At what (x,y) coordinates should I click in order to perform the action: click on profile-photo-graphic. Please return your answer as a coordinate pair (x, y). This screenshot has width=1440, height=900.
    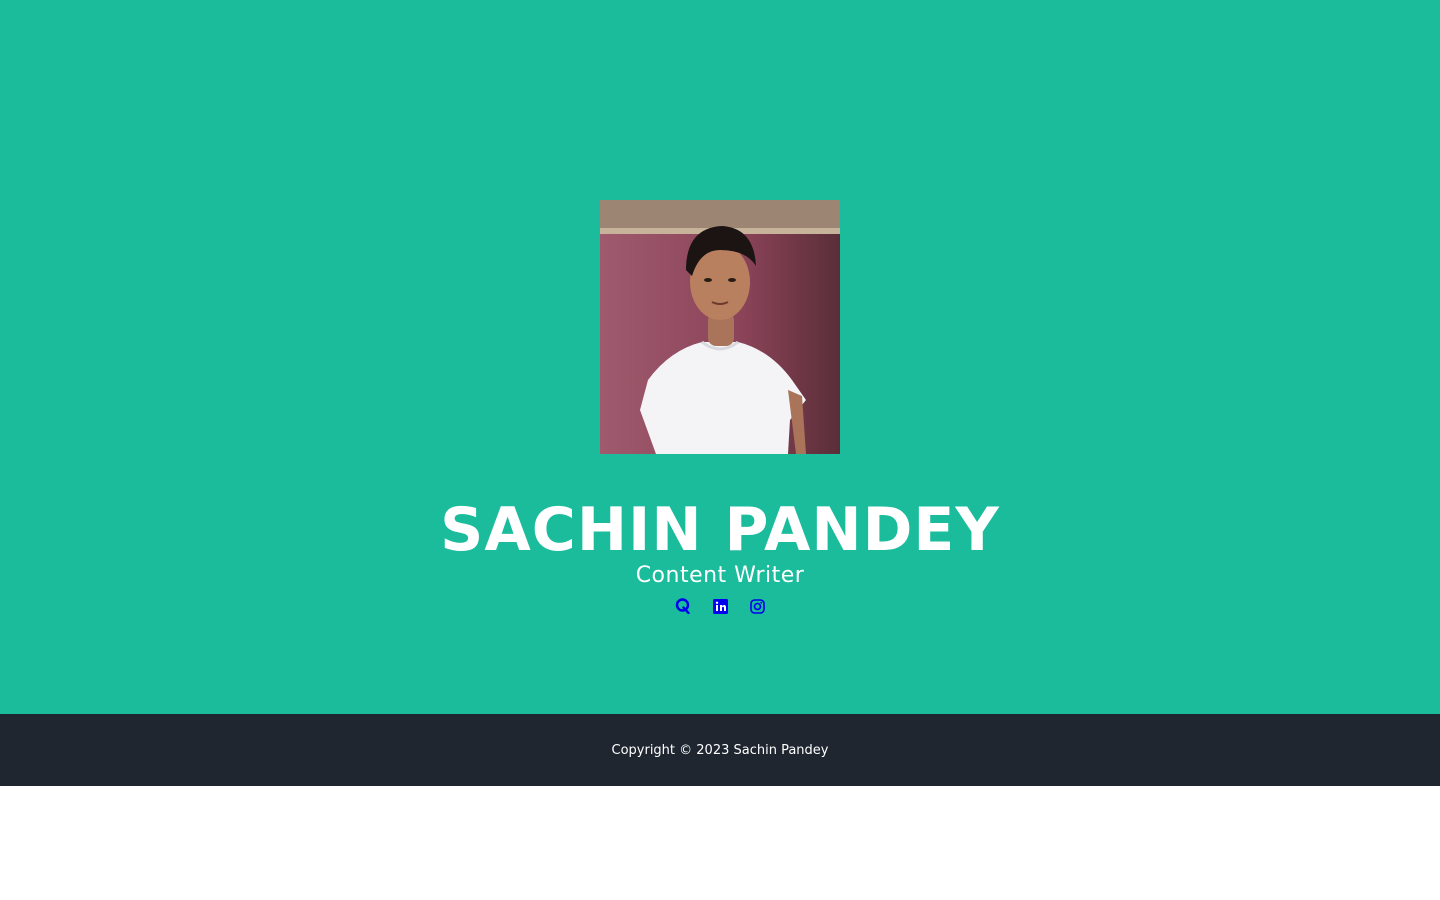
    Looking at the image, I should click on (720, 327).